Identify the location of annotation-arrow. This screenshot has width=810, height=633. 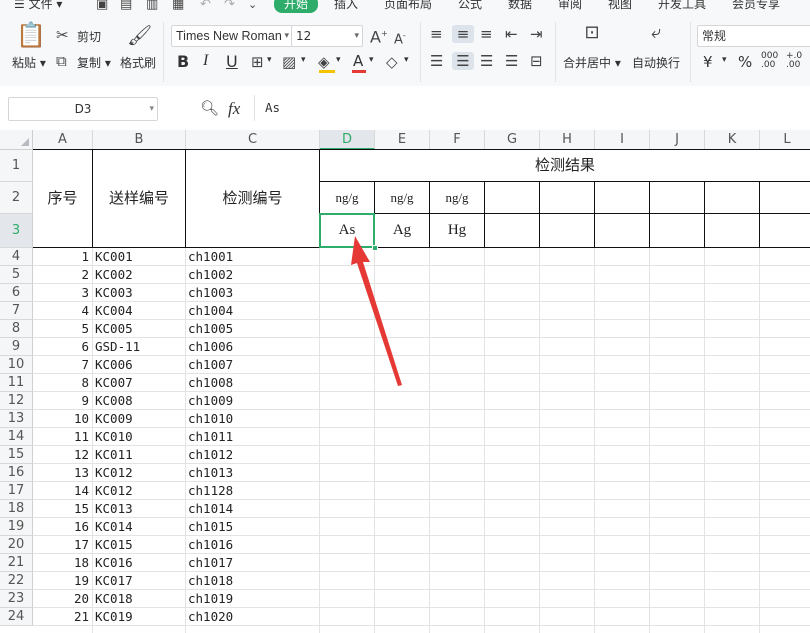
(376, 311).